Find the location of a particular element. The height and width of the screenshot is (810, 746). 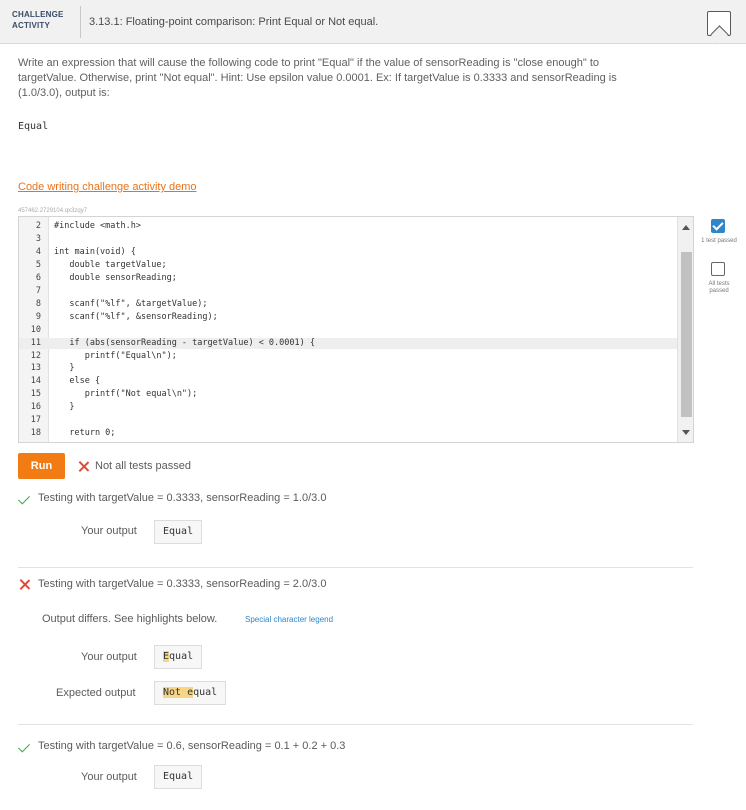

badge-line-1: CHALLENGE is located at coordinates (38, 14).